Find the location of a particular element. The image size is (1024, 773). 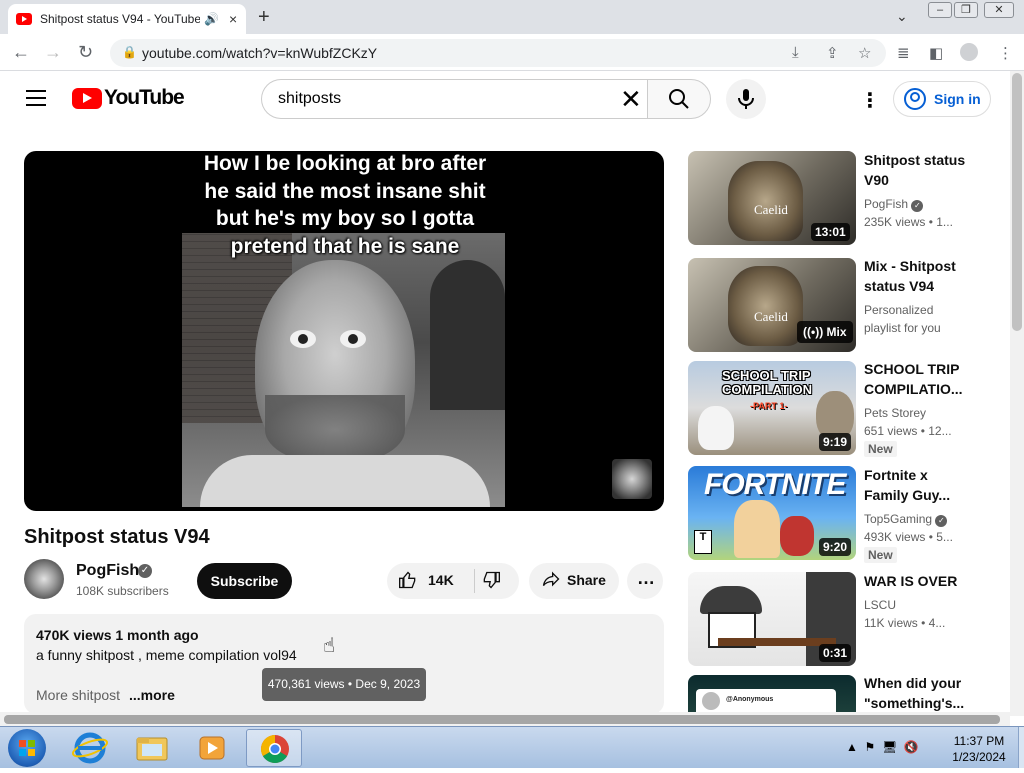

reload-button: ↻ is located at coordinates (85, 52).